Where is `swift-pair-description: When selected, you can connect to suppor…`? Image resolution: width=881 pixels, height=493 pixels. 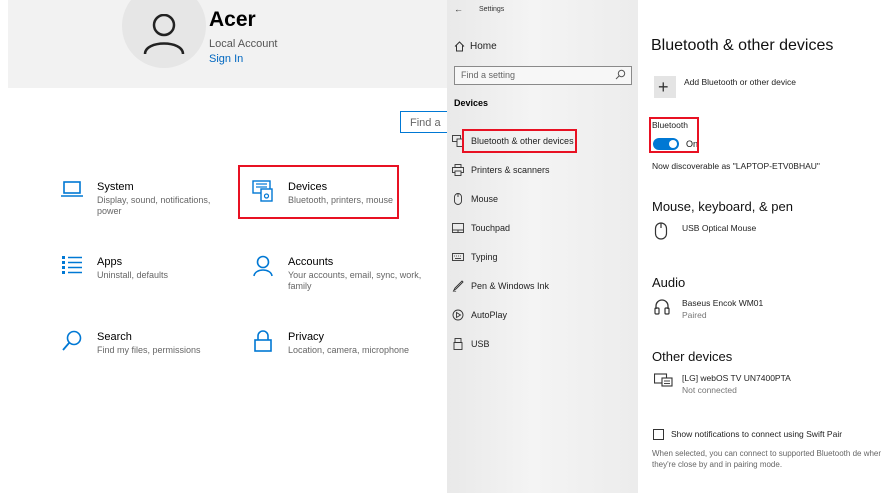 swift-pair-description: When selected, you can connect to suppor… is located at coordinates (766, 459).